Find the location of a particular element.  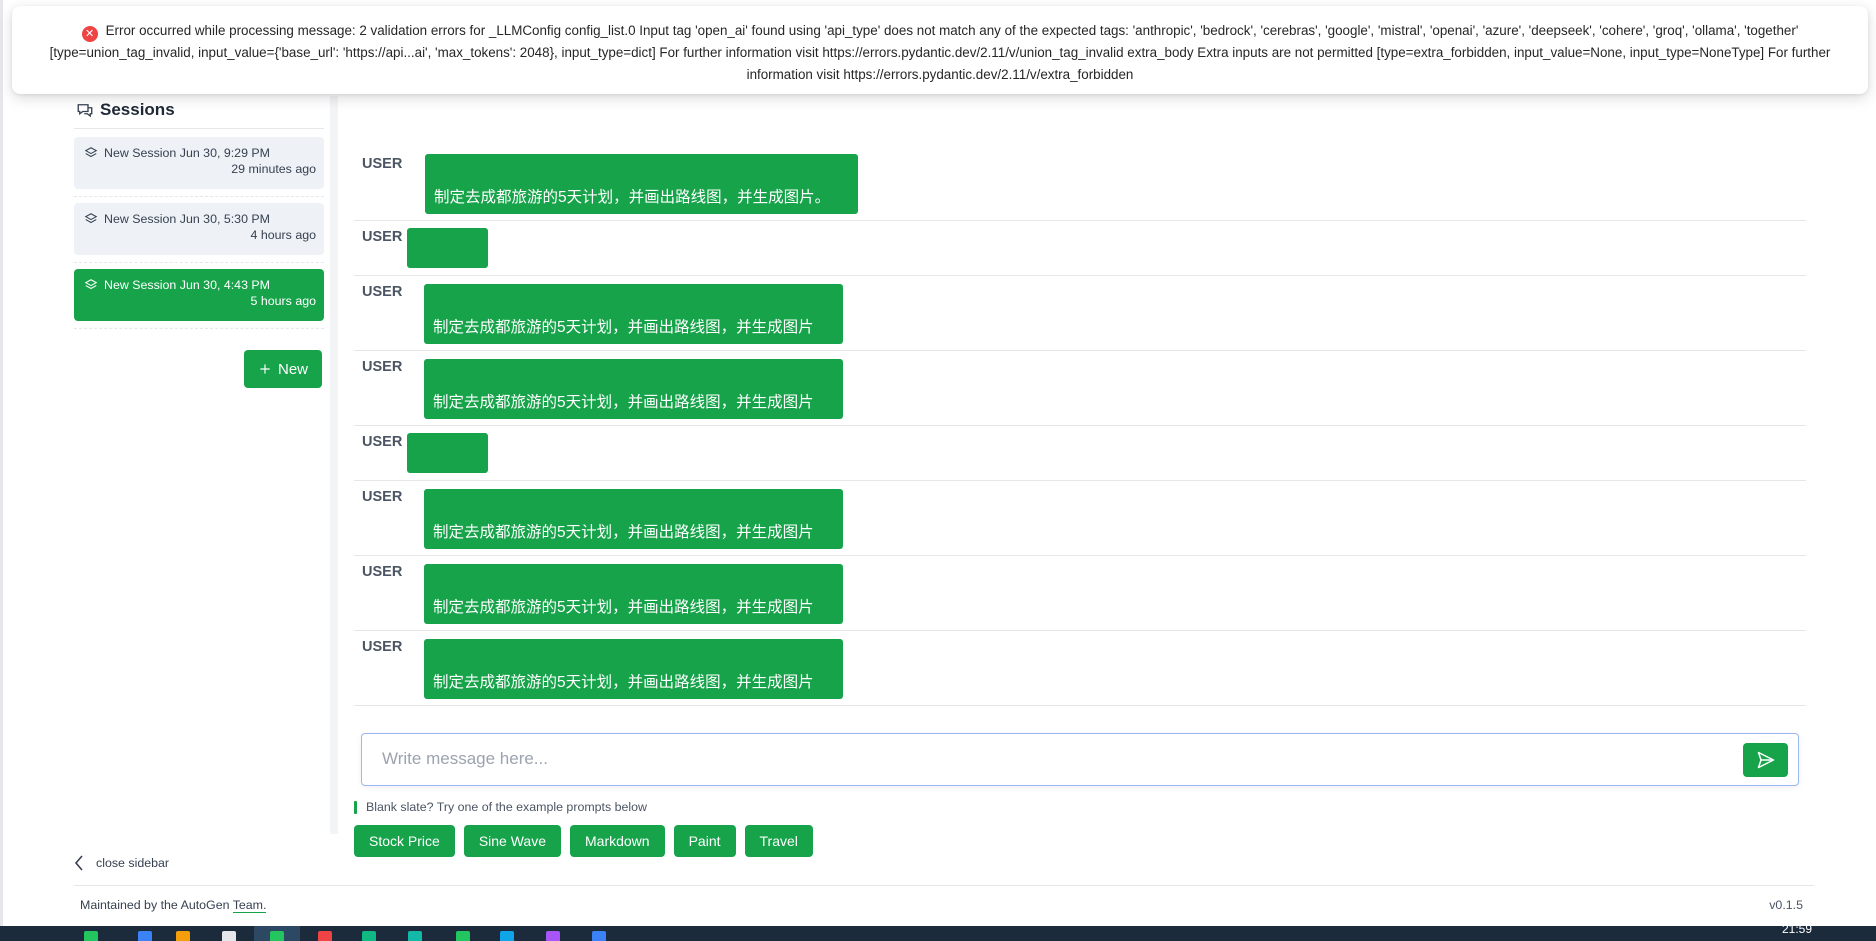

send-icon is located at coordinates (1765, 760).